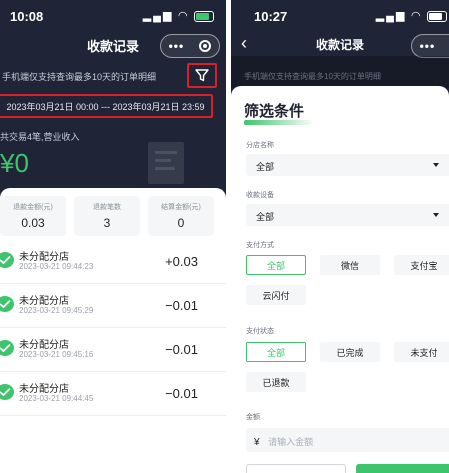 The height and width of the screenshot is (473, 449). I want to click on currency-symbol: ¥, so click(257, 442).